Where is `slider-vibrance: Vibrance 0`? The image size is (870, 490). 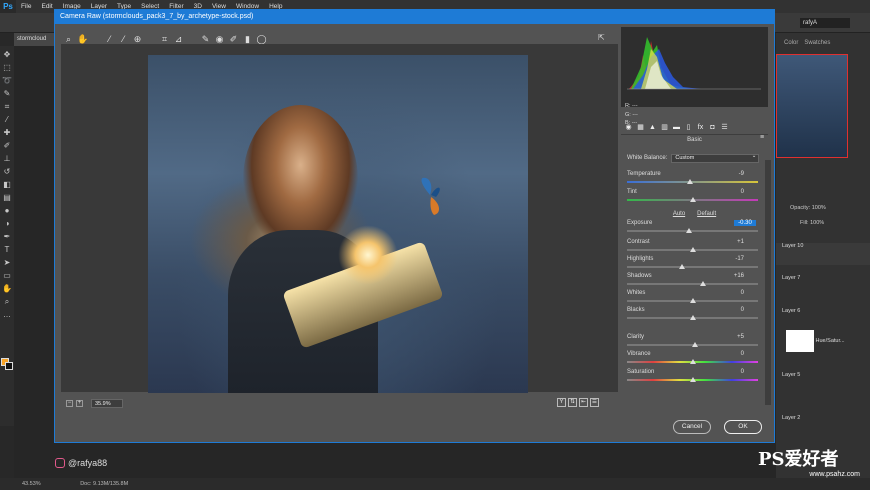
slider-vibrance: Vibrance 0 is located at coordinates (694, 359).